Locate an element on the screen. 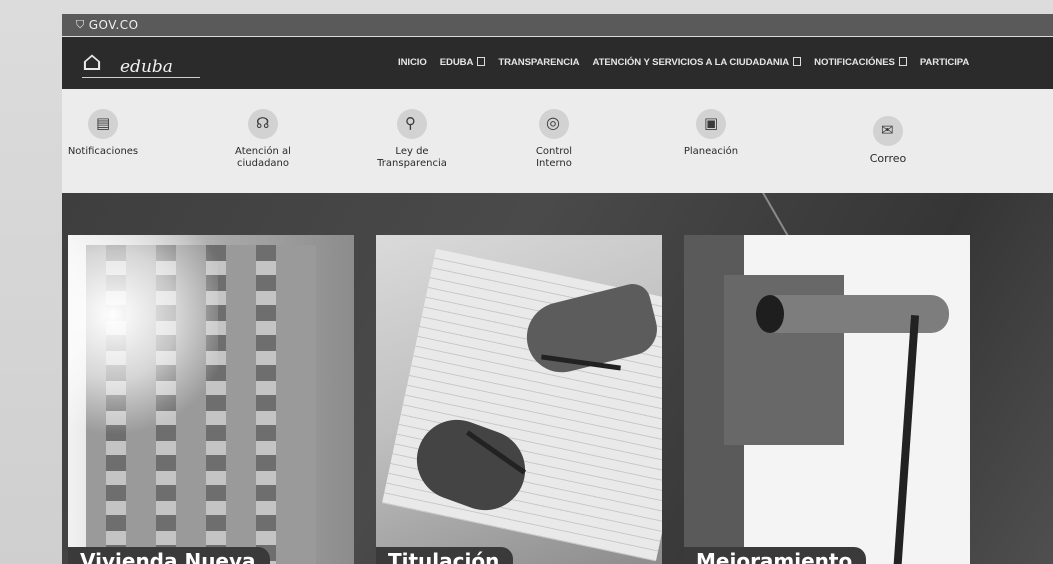 This screenshot has height=564, width=1053. nav-label: INICIO is located at coordinates (412, 62).